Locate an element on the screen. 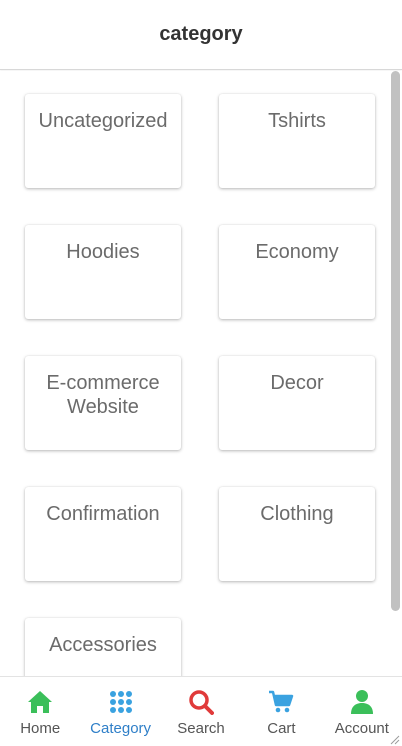  scrollbar-thumb is located at coordinates (395, 341).